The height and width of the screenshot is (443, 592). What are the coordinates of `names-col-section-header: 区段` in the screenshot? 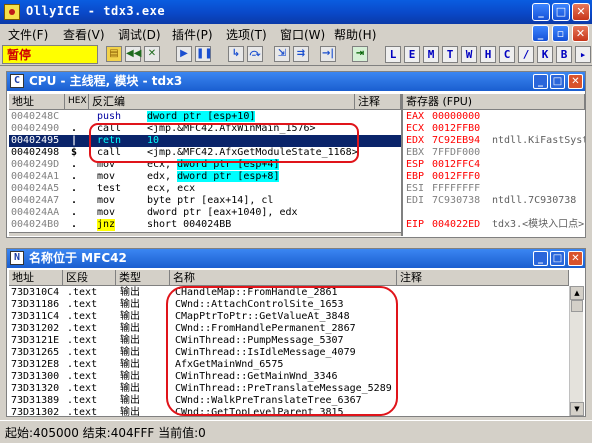 It's located at (89, 278).